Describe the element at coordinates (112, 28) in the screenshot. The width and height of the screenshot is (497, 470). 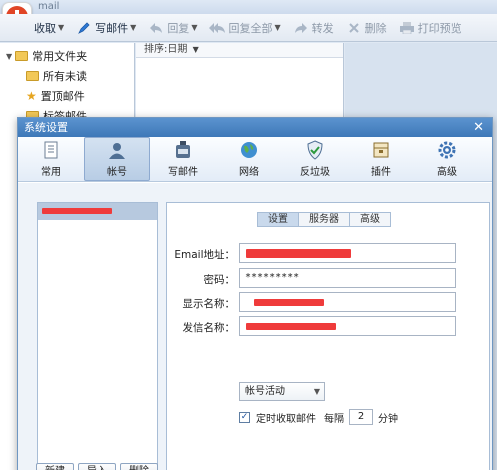
I see `compose-label: 写邮件` at that location.